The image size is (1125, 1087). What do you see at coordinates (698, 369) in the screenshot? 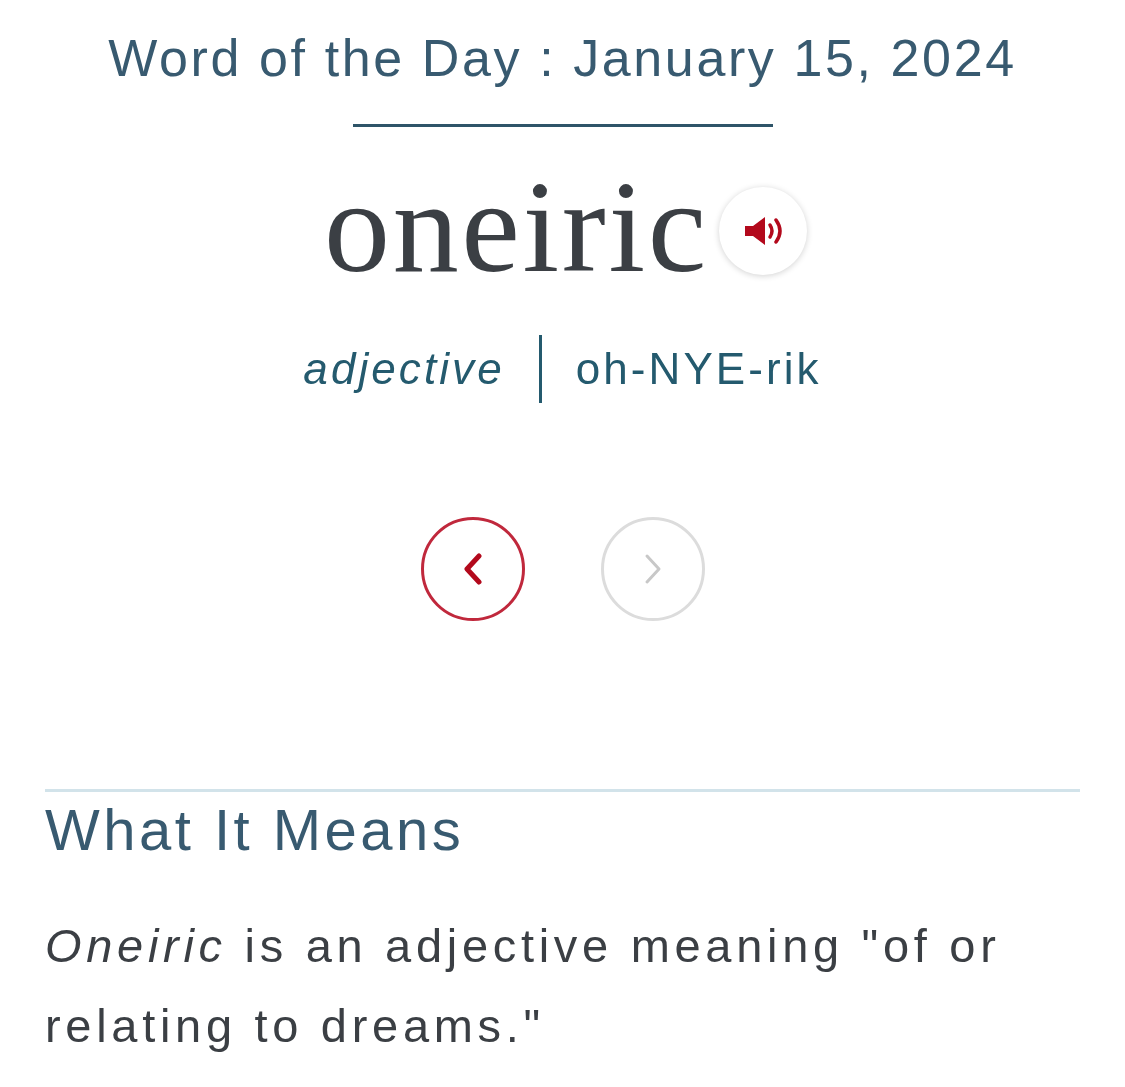
I see `pronunciation: oh-NYE-rik` at bounding box center [698, 369].